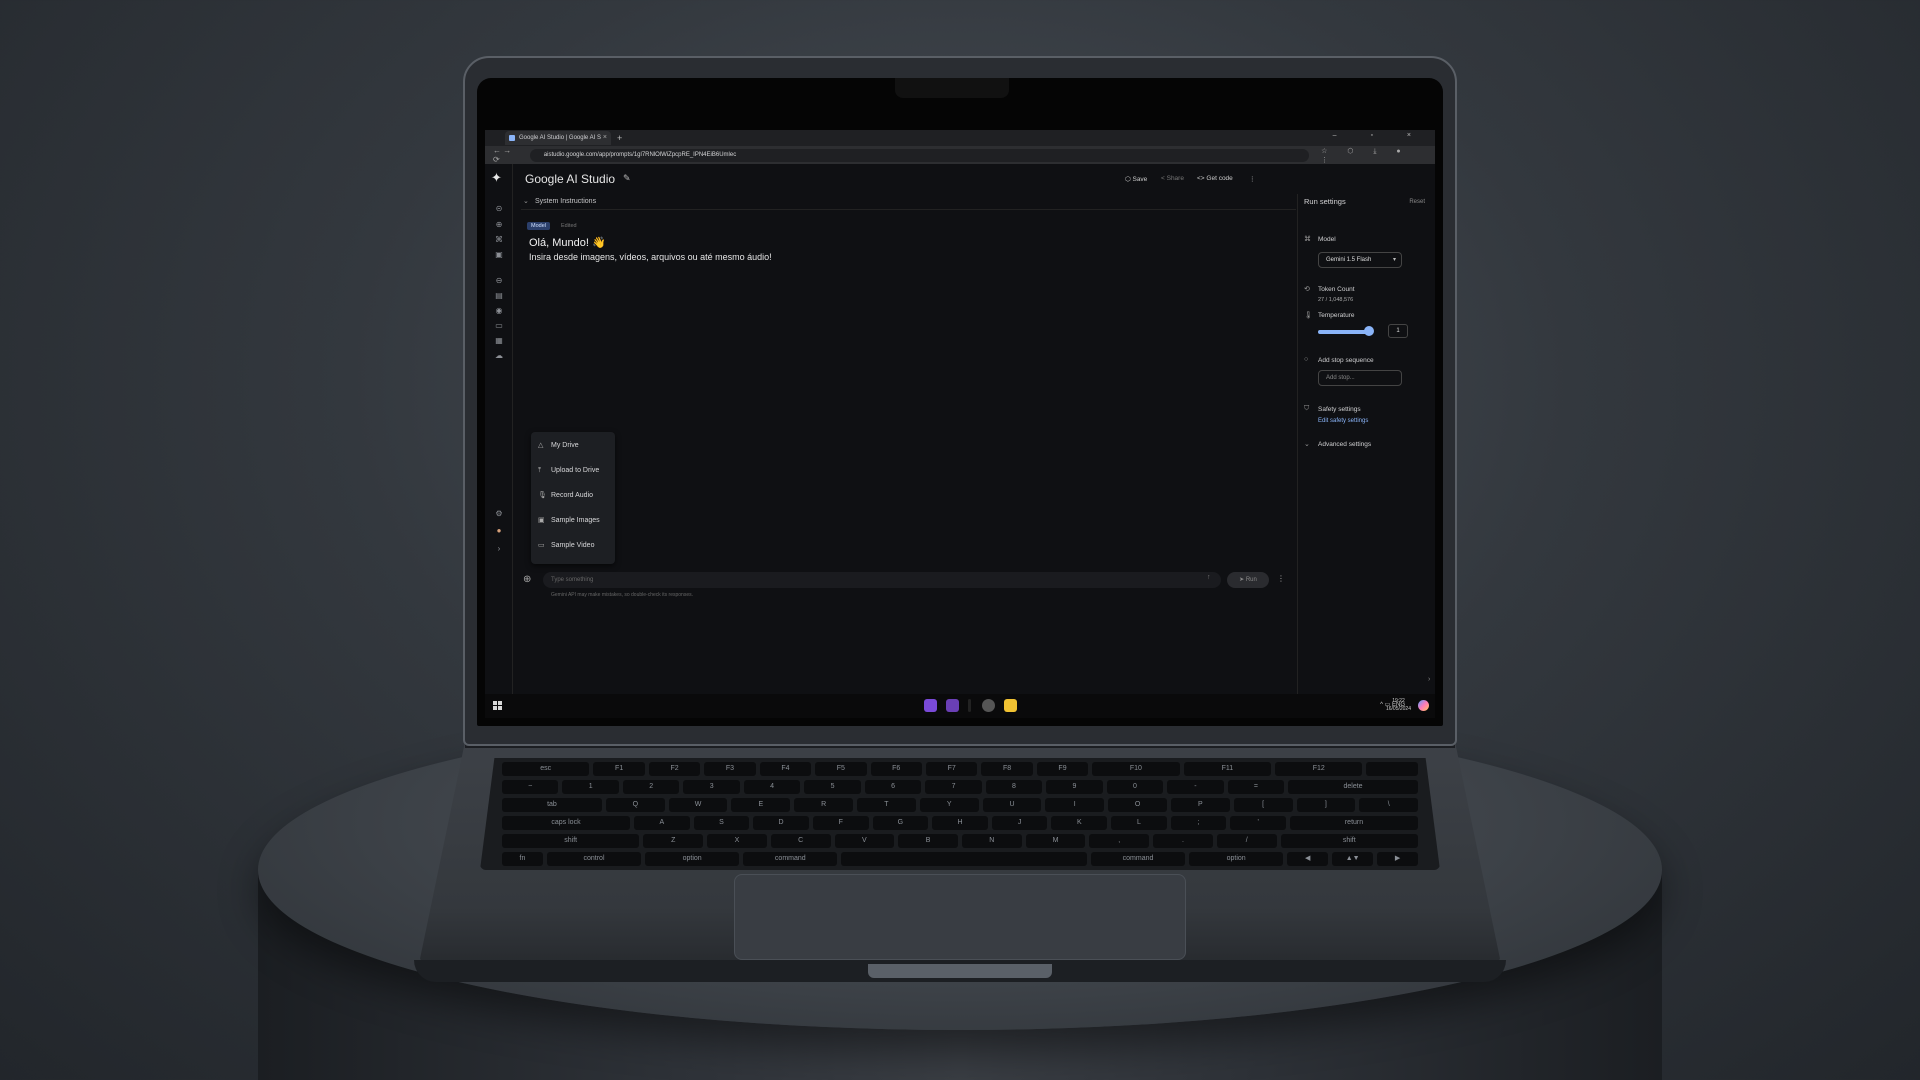 This screenshot has width=1920, height=1080. What do you see at coordinates (1227, 769) in the screenshot?
I see `keyboard-key: F11` at bounding box center [1227, 769].